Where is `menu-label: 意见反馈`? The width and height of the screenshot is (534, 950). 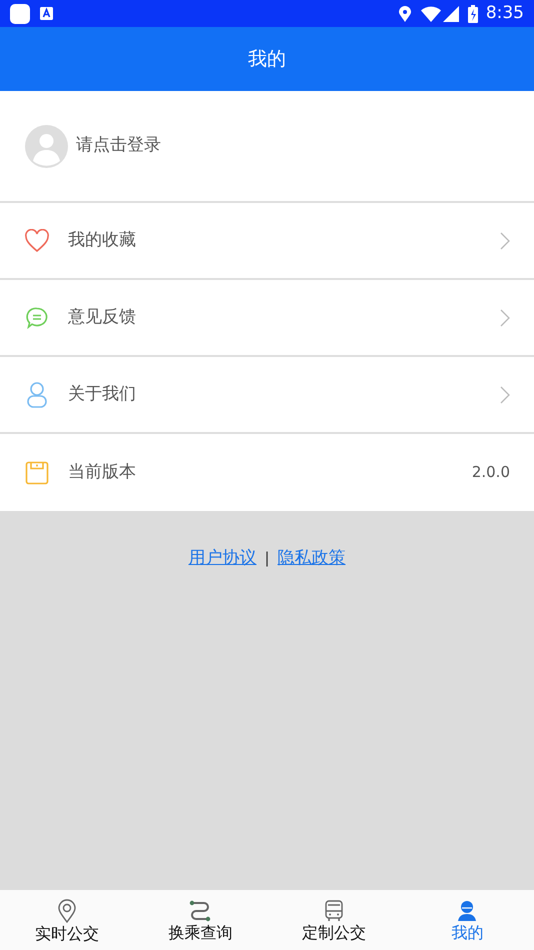 menu-label: 意见反馈 is located at coordinates (102, 317).